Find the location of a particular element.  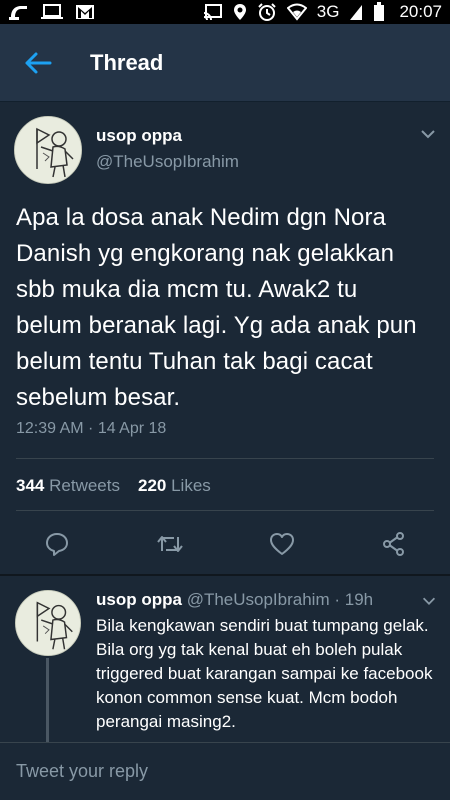

likes-stat: 220 Likes is located at coordinates (174, 486).